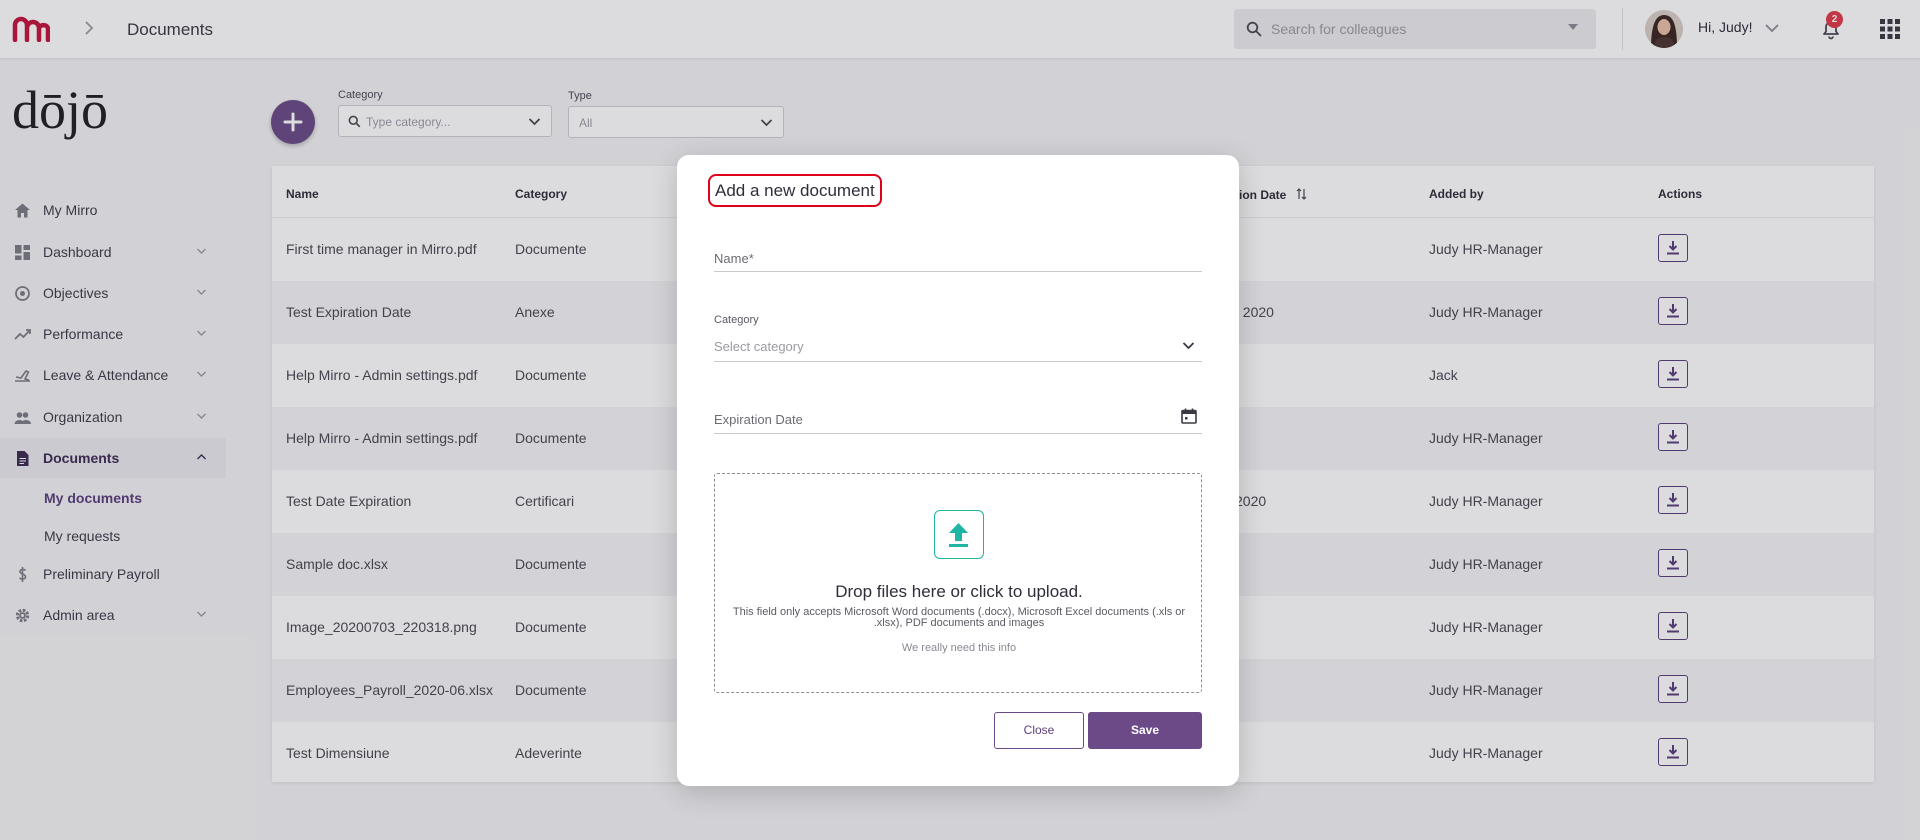 Image resolution: width=1920 pixels, height=840 pixels. What do you see at coordinates (795, 190) in the screenshot?
I see `dialog-title: Add a new document` at bounding box center [795, 190].